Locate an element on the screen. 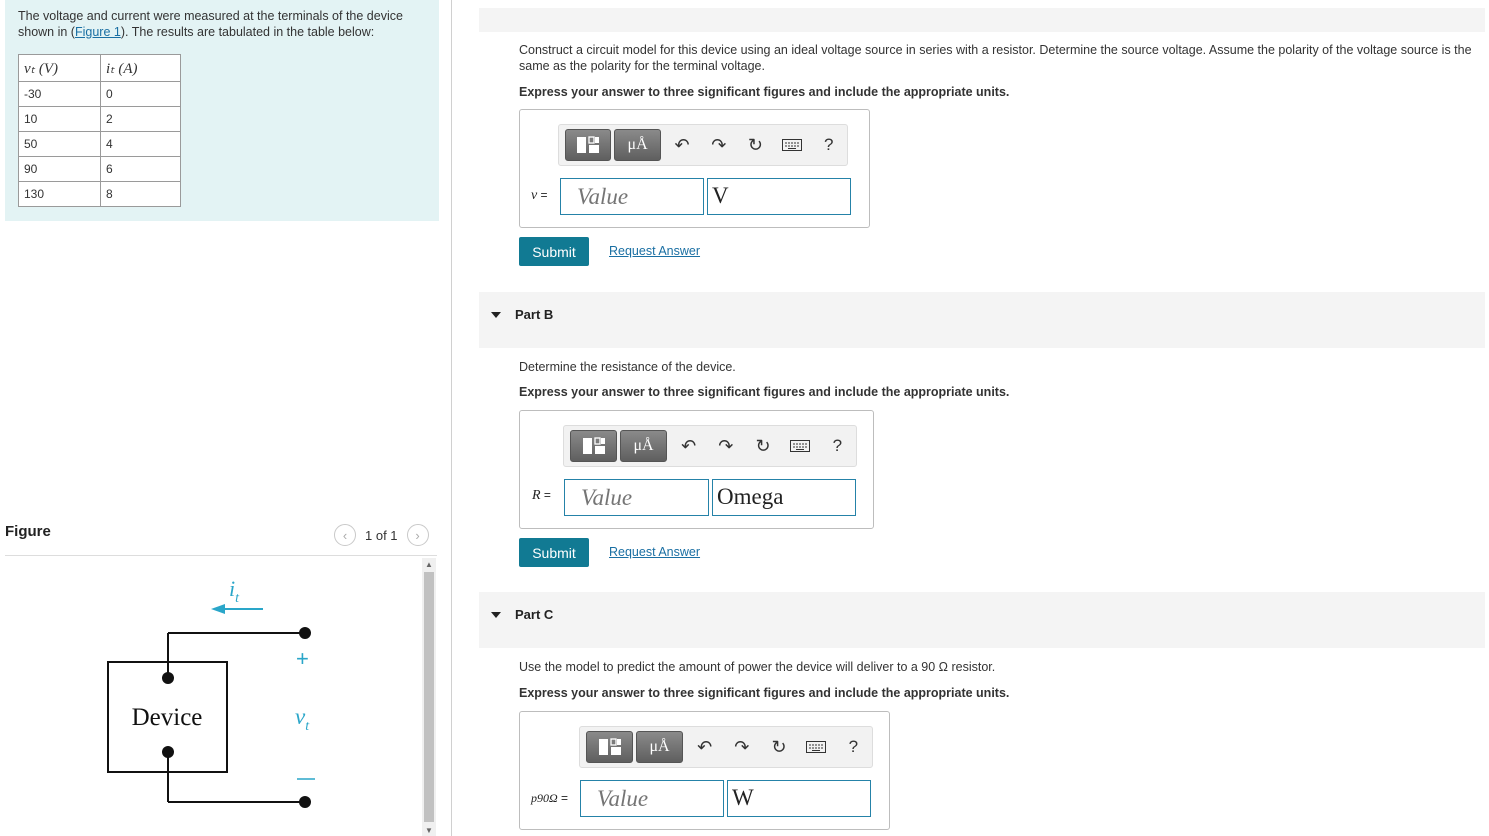 Image resolution: width=1489 pixels, height=836 pixels. table-cell: 90 is located at coordinates (59, 169).